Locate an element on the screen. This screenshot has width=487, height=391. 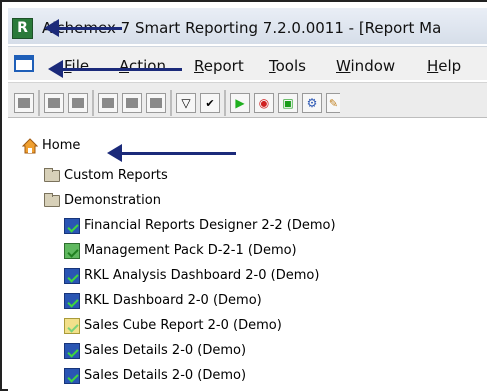
refresh-button is located at coordinates (108, 103).